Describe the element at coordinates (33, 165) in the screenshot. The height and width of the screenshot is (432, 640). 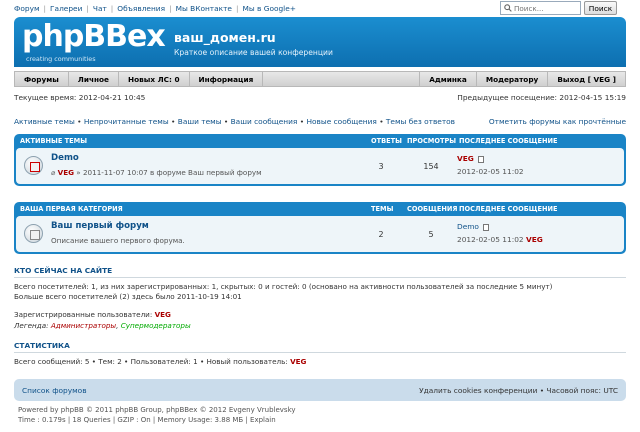
I see `topic-status-icon` at that location.